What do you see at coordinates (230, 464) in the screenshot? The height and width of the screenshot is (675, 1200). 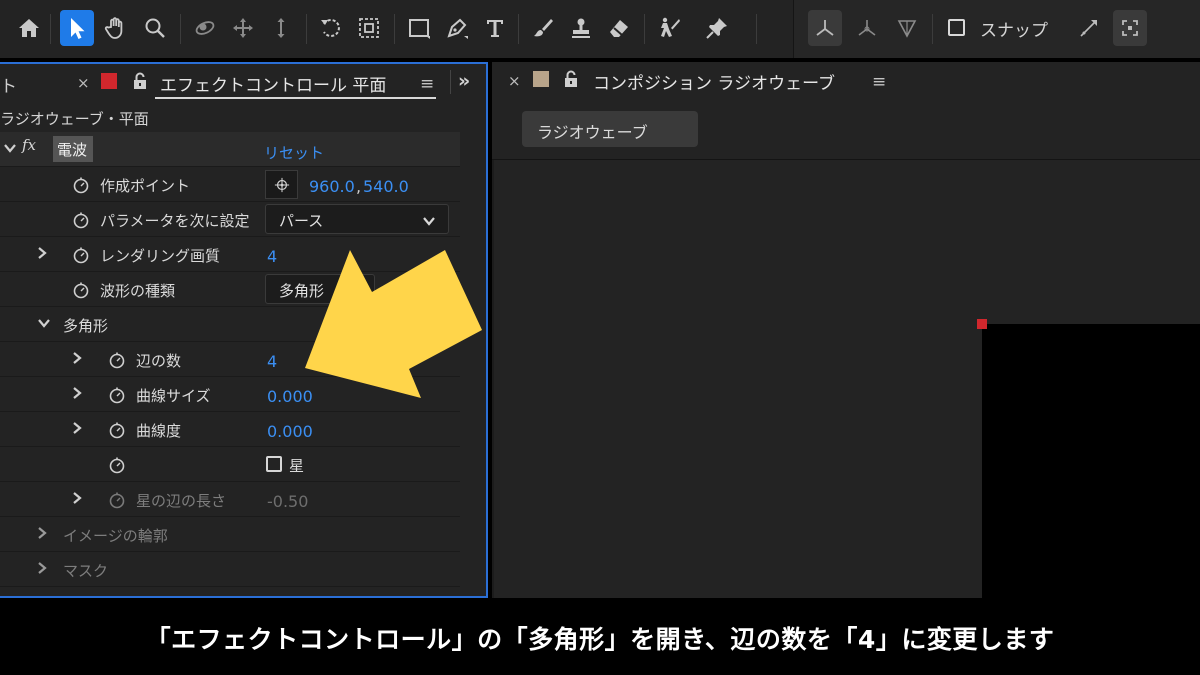 I see `property-row-star: 星` at bounding box center [230, 464].